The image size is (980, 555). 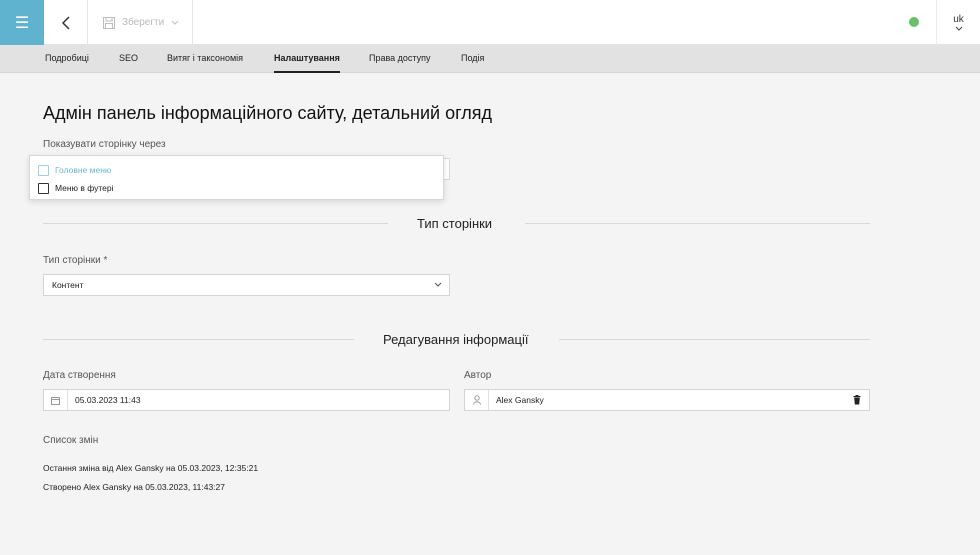 I want to click on created-date-label: Дата створення, so click(x=79, y=375).